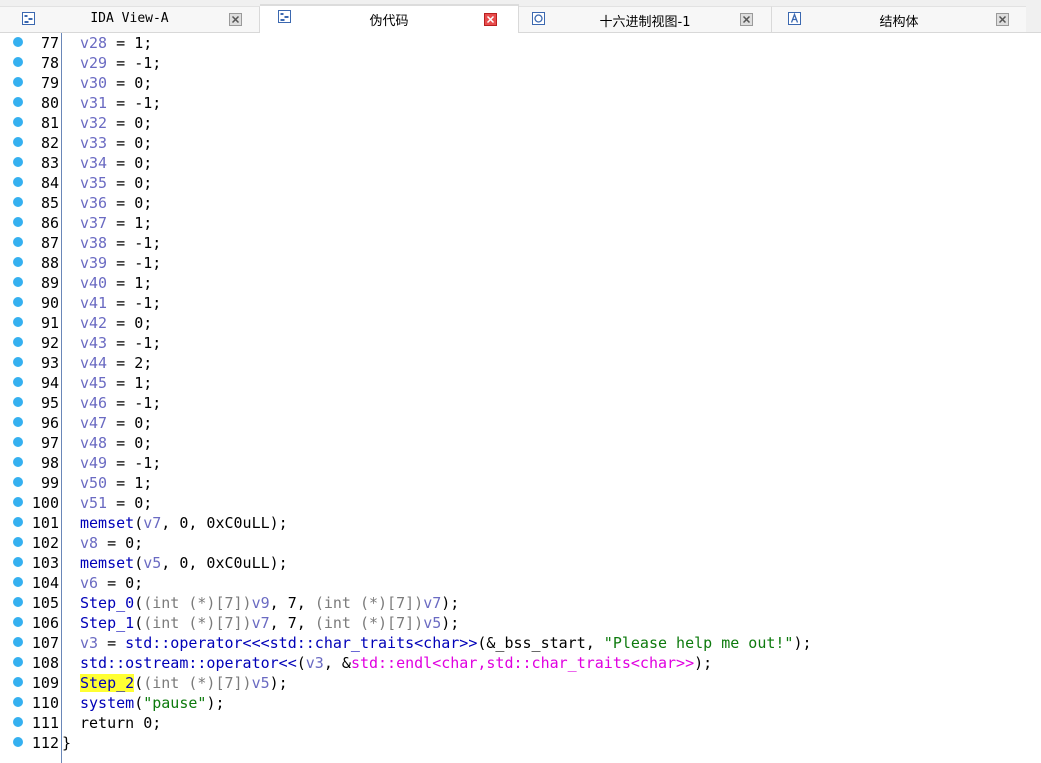 This screenshot has height=763, width=1041. Describe the element at coordinates (93, 423) in the screenshot. I see `variable: v47` at that location.